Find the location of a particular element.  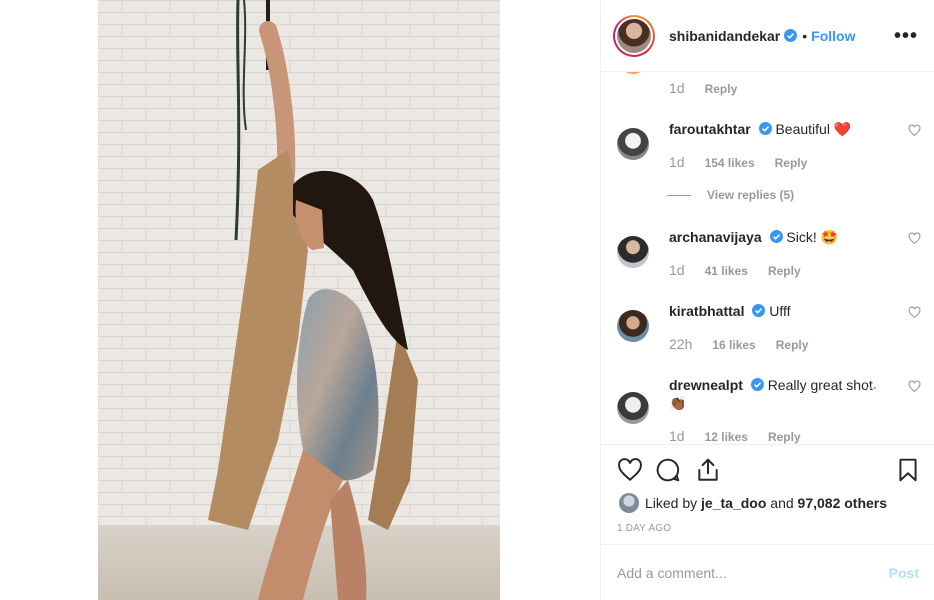

comment-meta: 1d 154 likes Reply is located at coordinates (748, 162).